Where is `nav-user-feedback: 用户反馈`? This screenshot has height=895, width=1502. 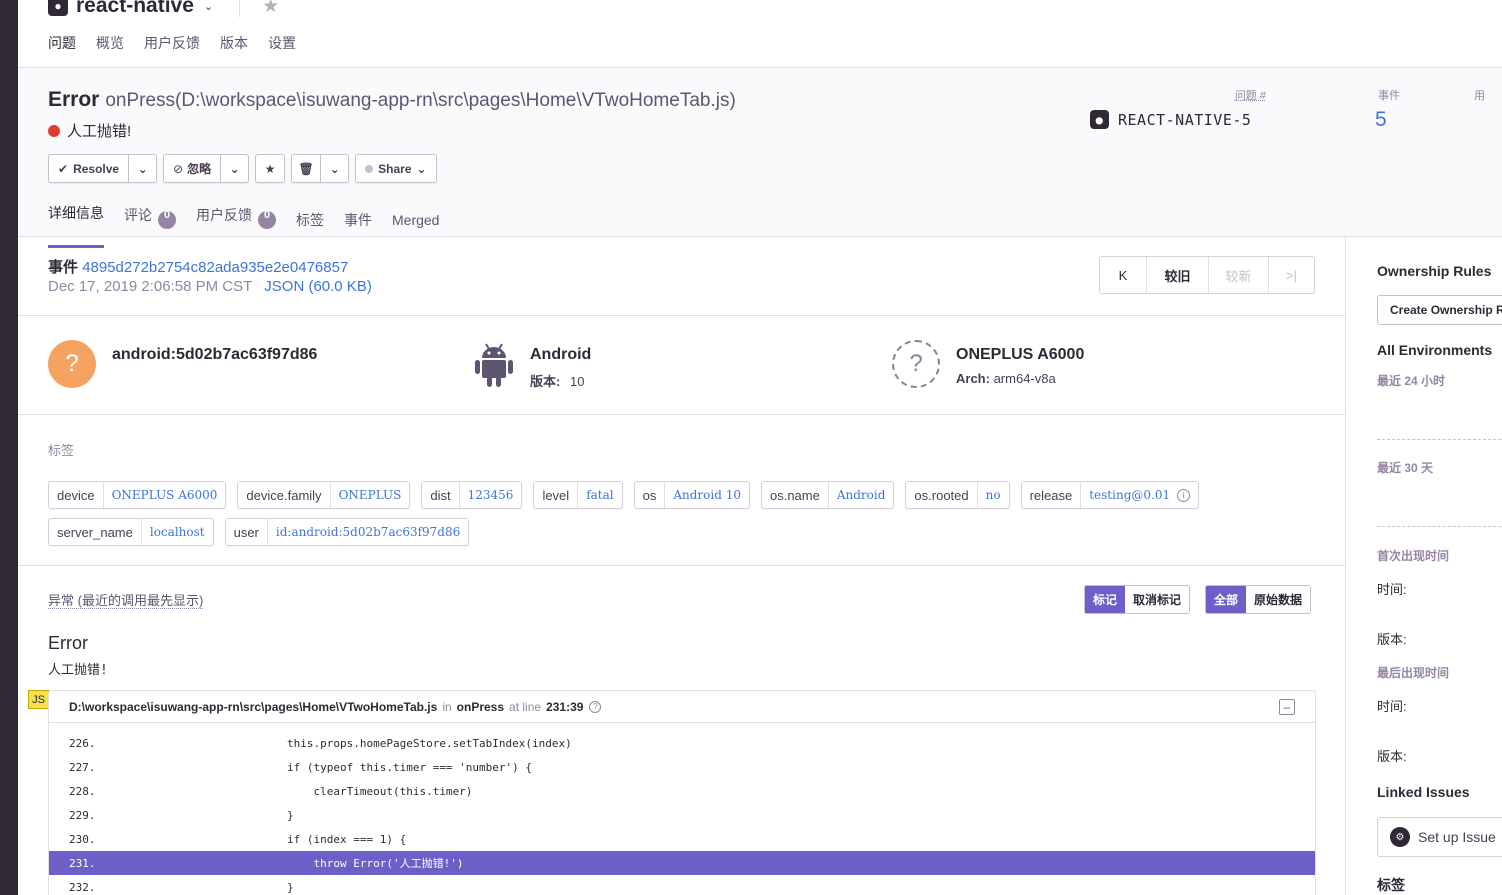 nav-user-feedback: 用户反馈 is located at coordinates (172, 52).